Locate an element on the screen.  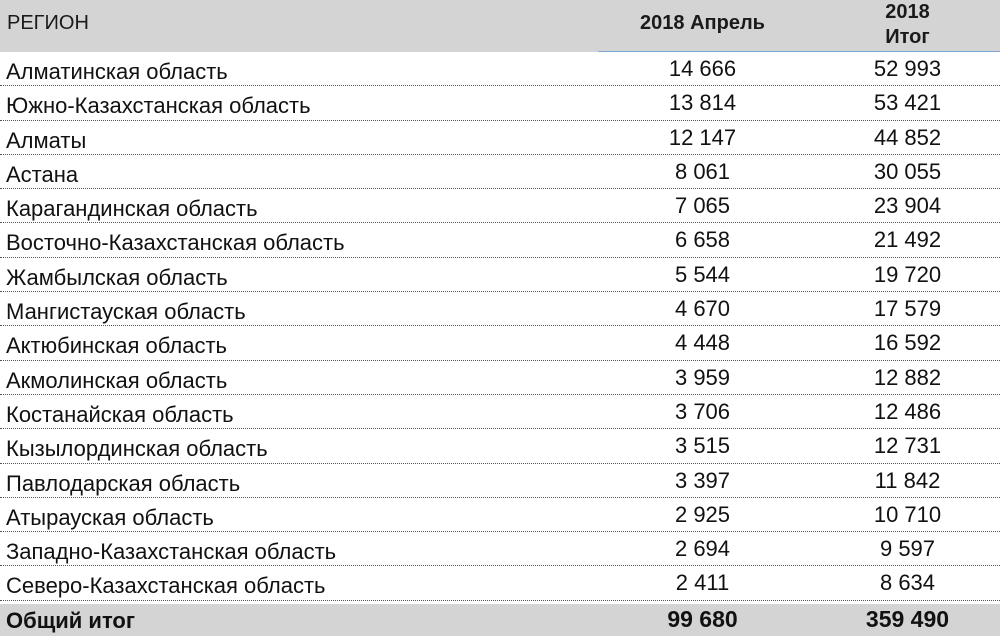
row-region: Жамбылская область is located at coordinates (117, 277).